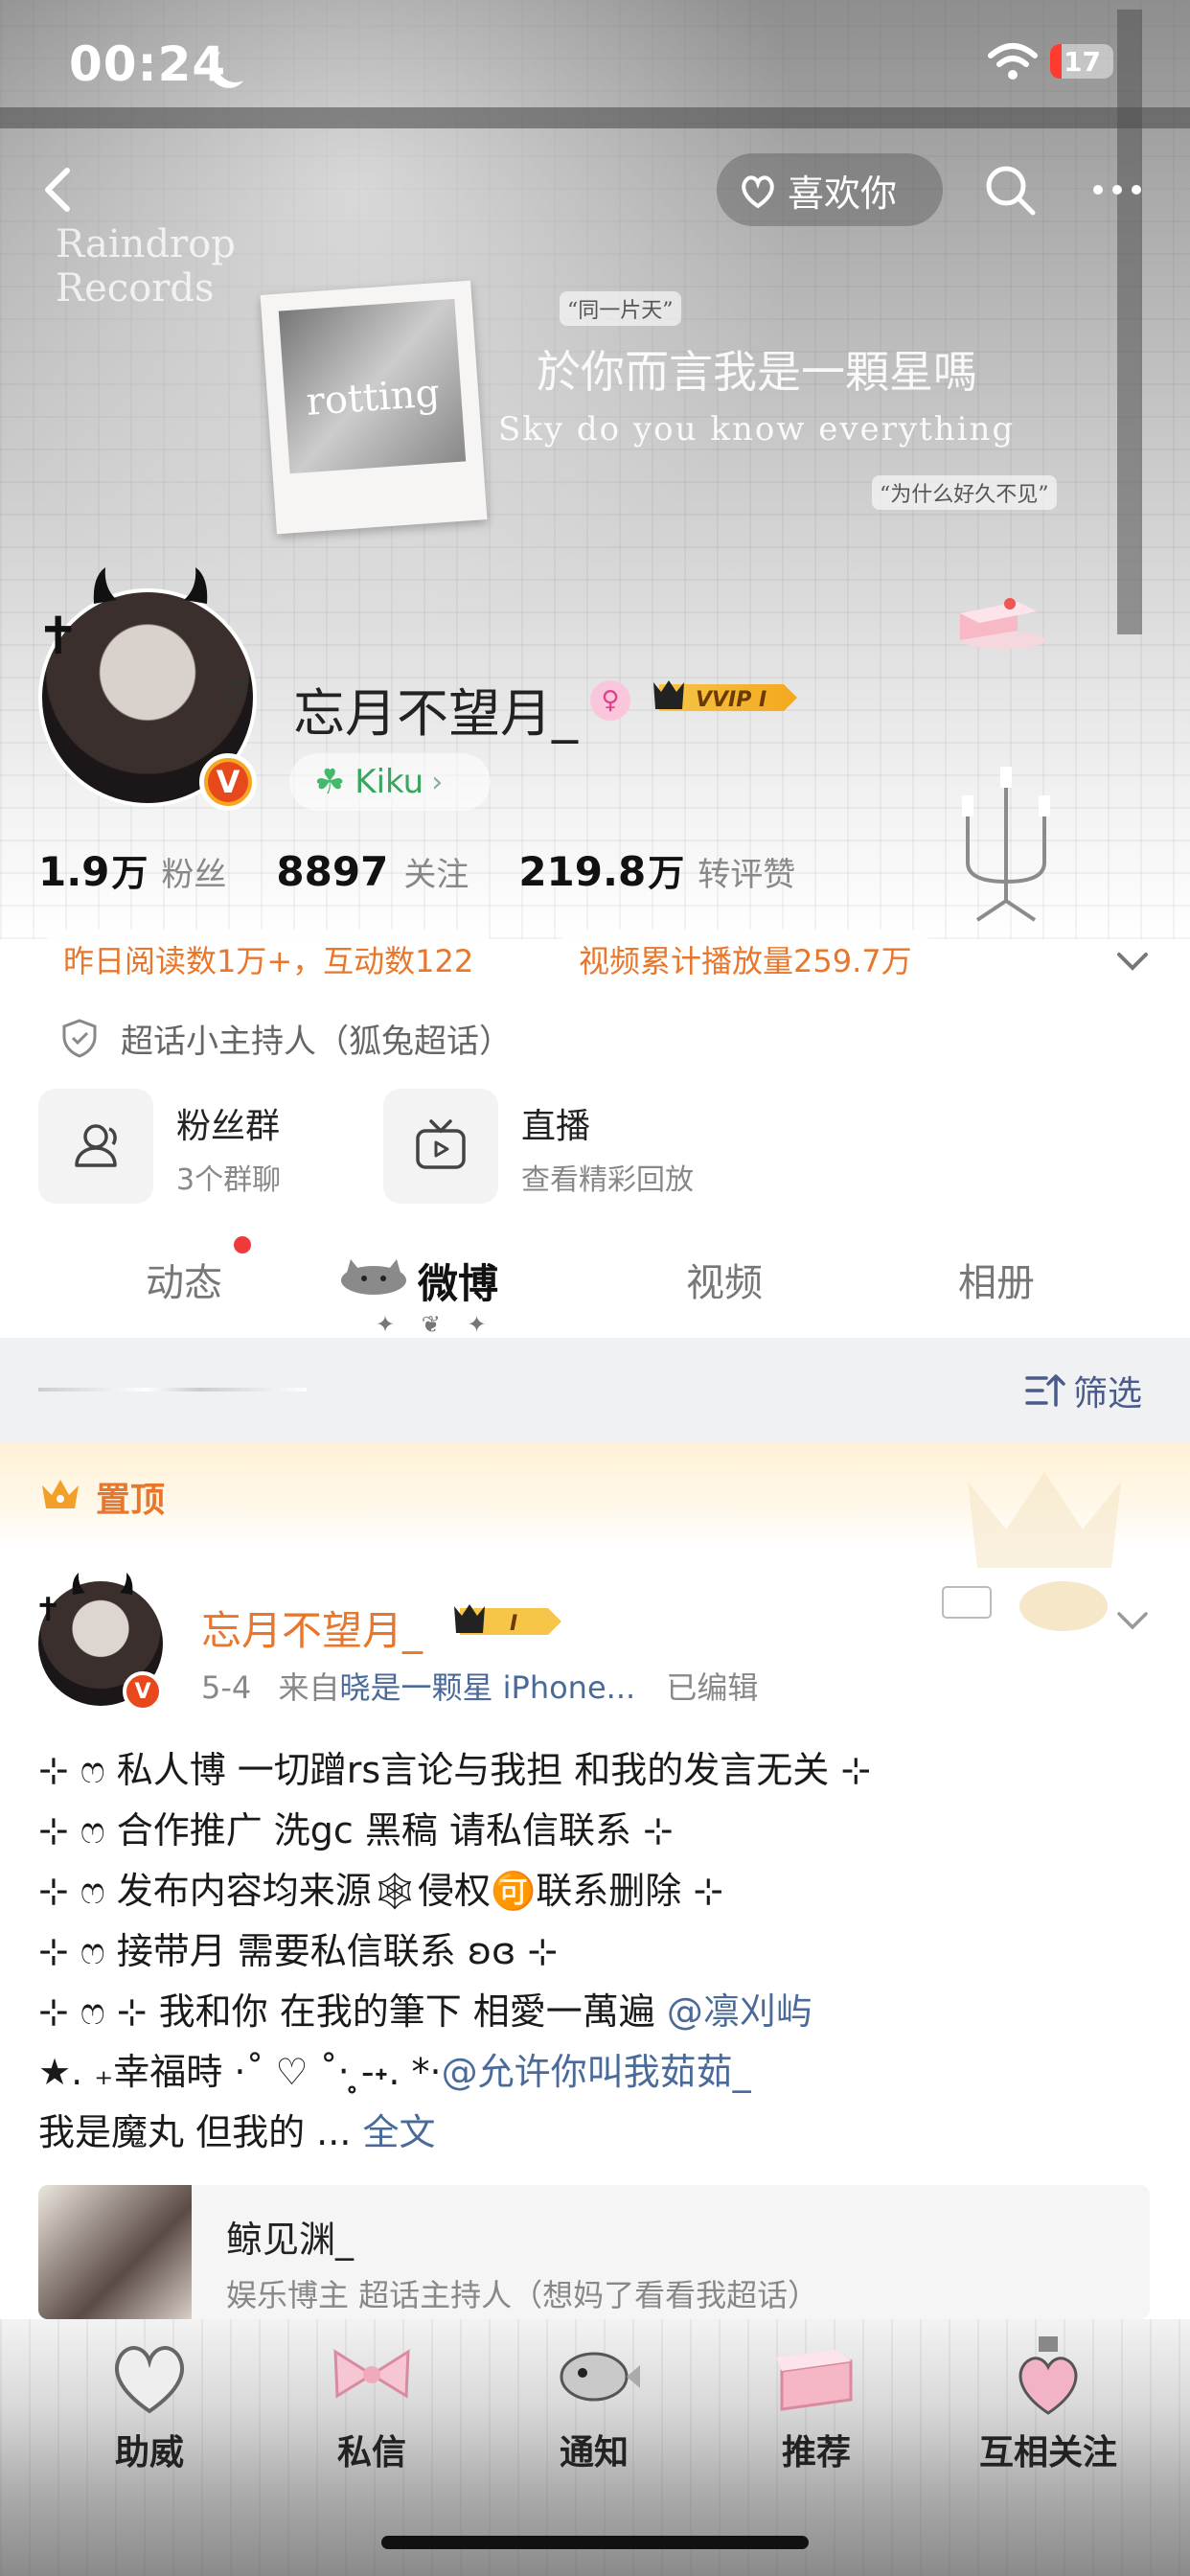 The width and height of the screenshot is (1190, 2576). I want to click on vvip-badge: VVIP I, so click(726, 698).